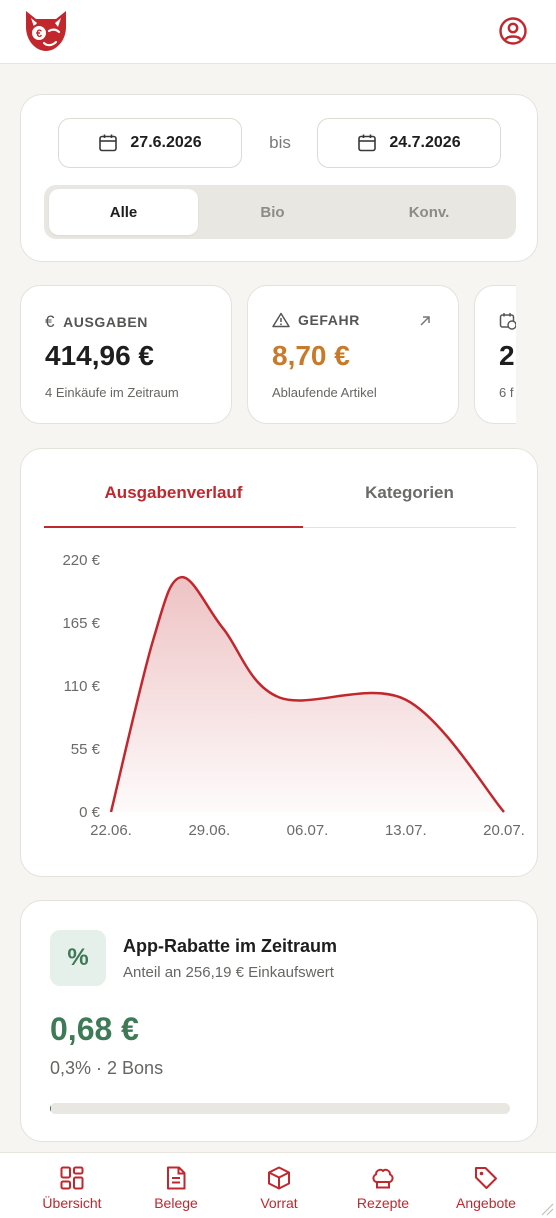 Image resolution: width=556 pixels, height=1218 pixels. I want to click on euro-icon: €, so click(50, 321).